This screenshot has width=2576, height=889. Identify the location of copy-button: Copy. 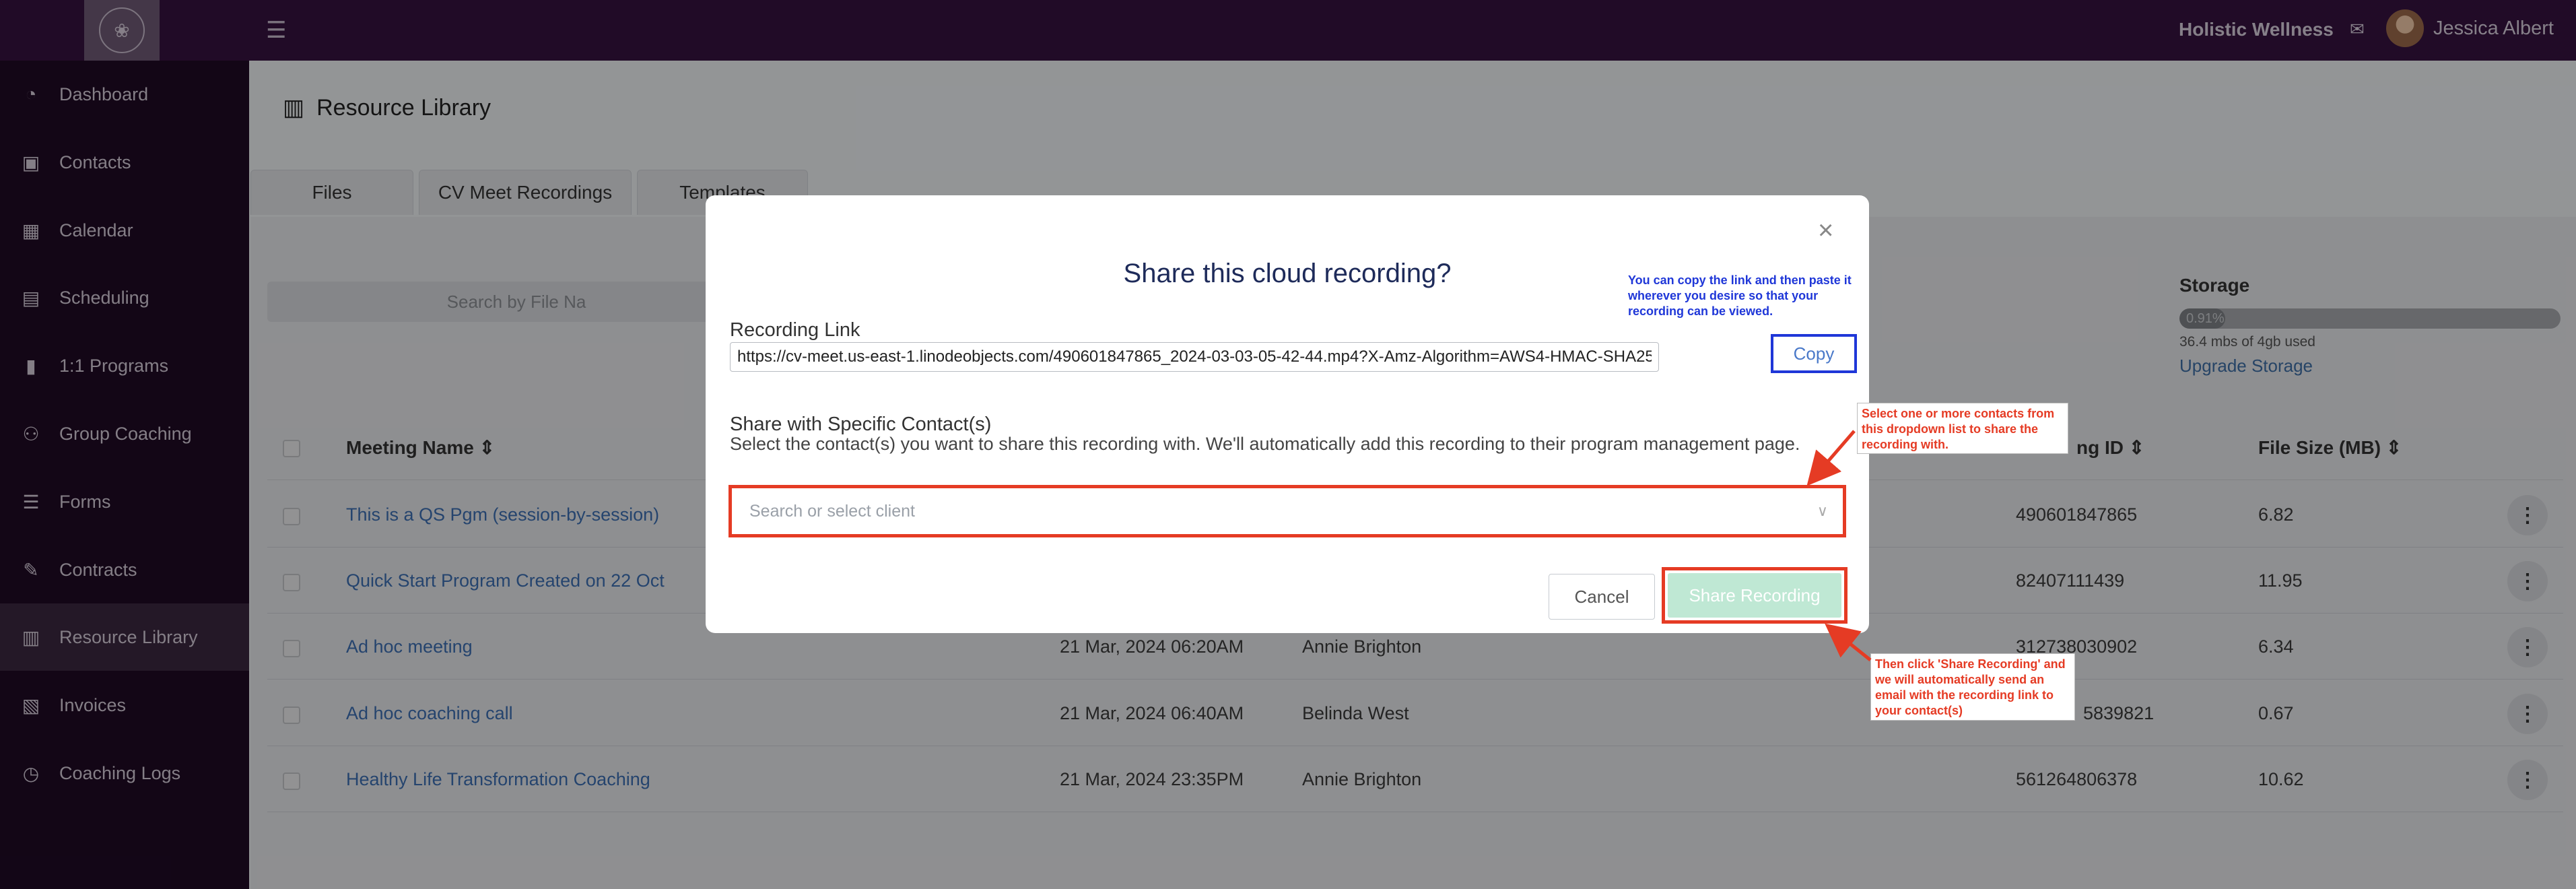
(1814, 353).